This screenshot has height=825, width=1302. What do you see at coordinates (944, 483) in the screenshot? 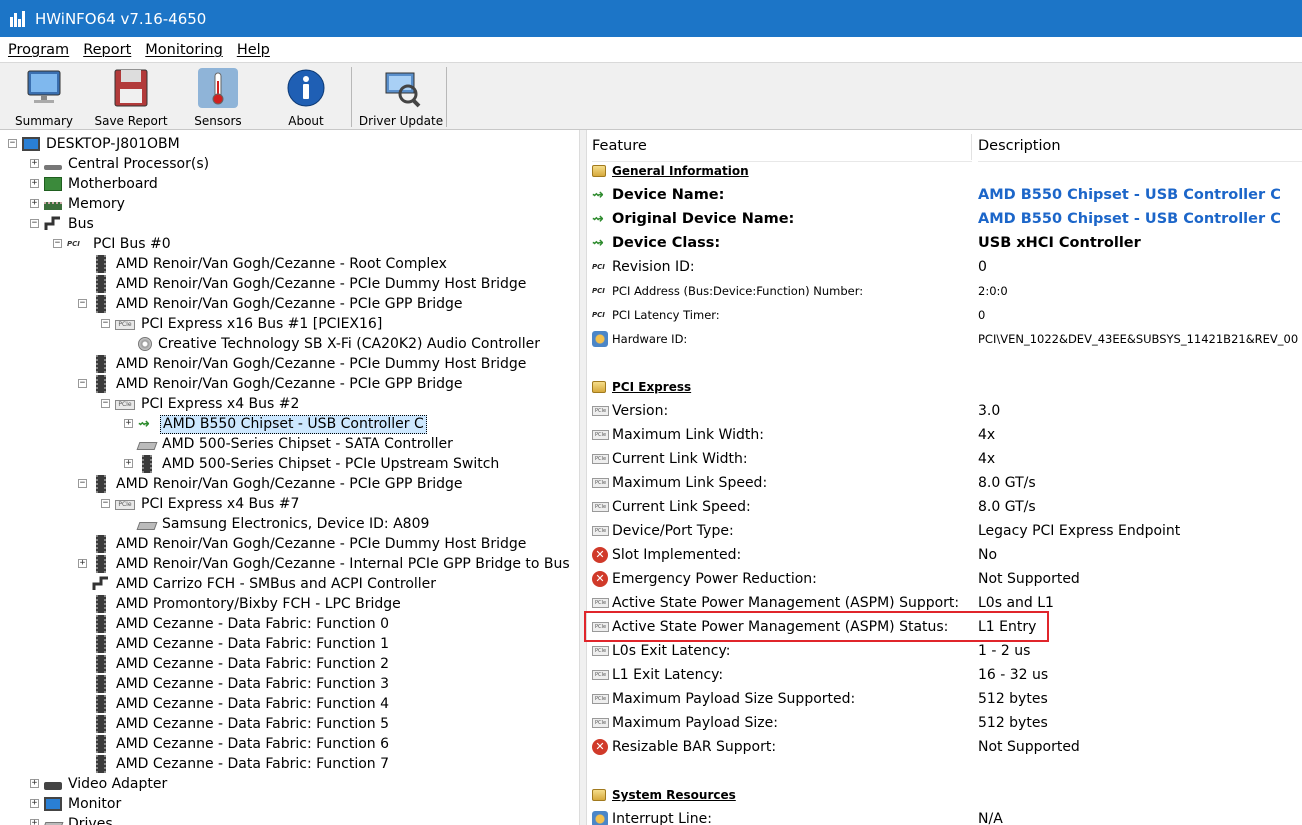
I see `feature-row: PCIe Maximum Link Speed: 8.0 GT/s` at bounding box center [944, 483].